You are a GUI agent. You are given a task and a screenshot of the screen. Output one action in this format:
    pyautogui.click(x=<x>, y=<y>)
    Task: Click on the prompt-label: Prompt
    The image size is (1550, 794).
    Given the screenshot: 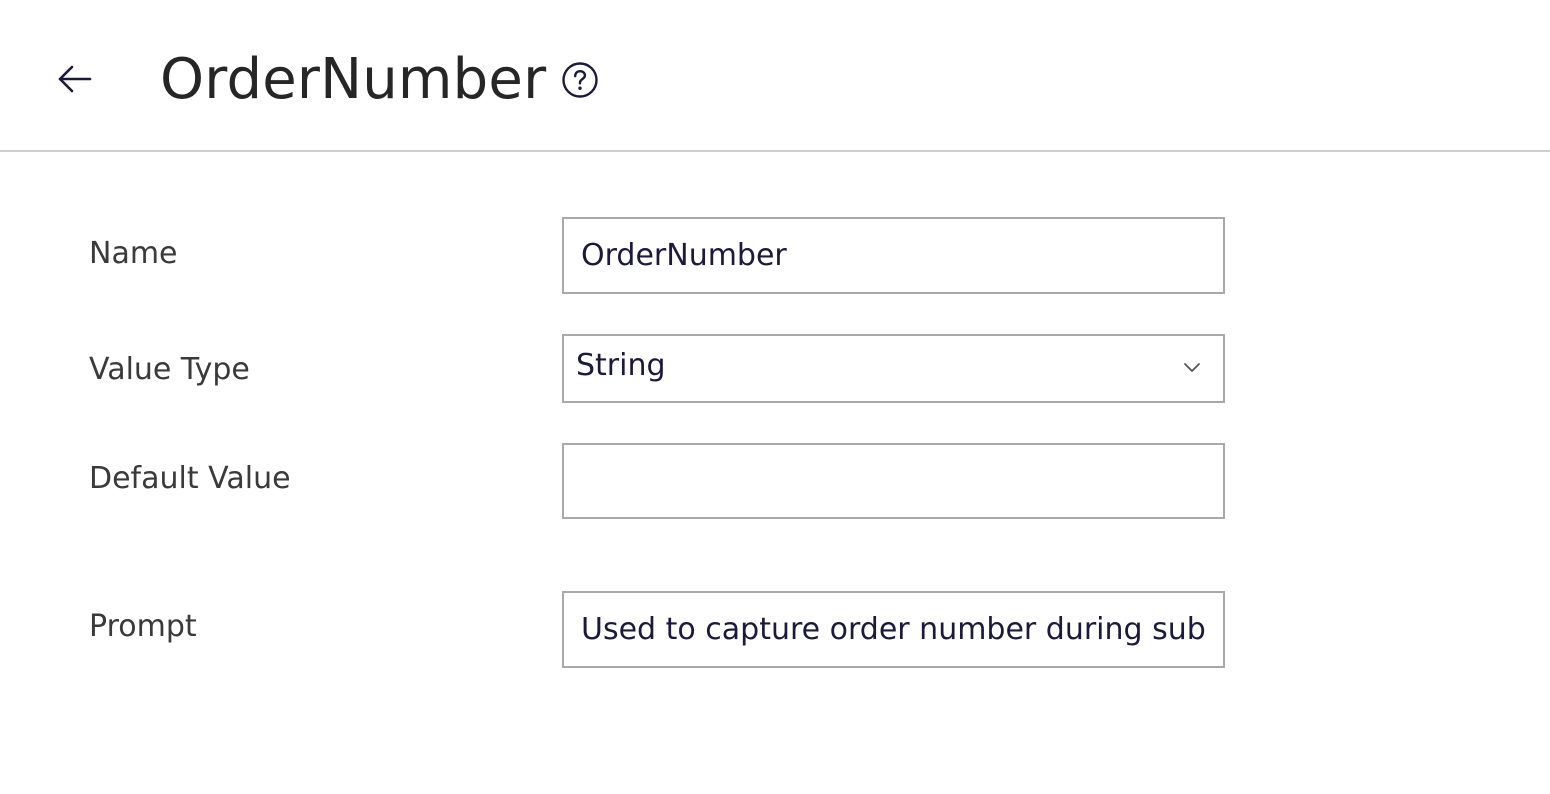 What is the action you would take?
    pyautogui.click(x=143, y=626)
    